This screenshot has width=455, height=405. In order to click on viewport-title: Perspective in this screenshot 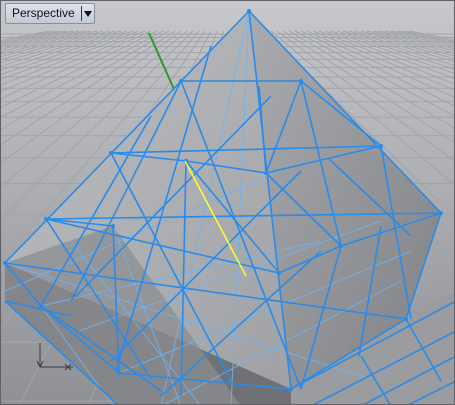, I will do `click(43, 13)`.